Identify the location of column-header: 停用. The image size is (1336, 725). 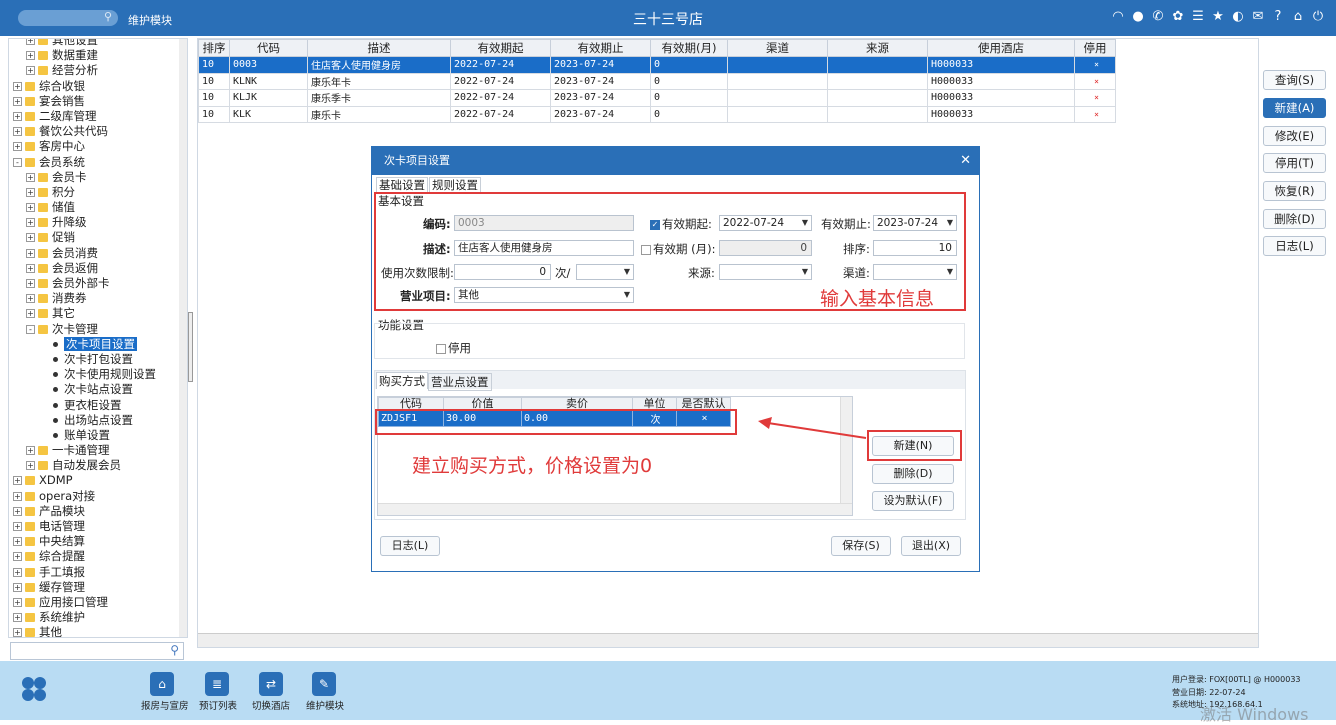
(1095, 48).